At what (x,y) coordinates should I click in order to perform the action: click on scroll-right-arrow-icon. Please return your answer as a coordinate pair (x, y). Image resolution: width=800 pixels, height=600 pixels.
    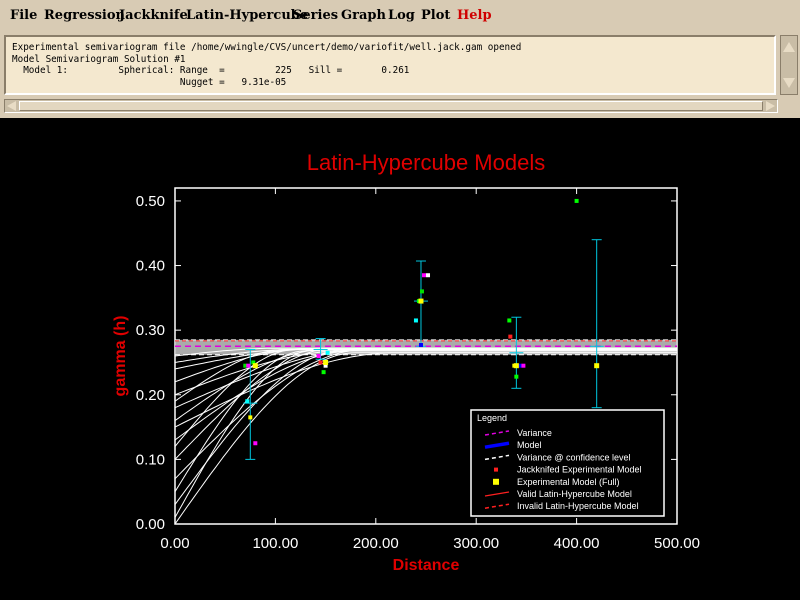
    Looking at the image, I should click on (770, 106).